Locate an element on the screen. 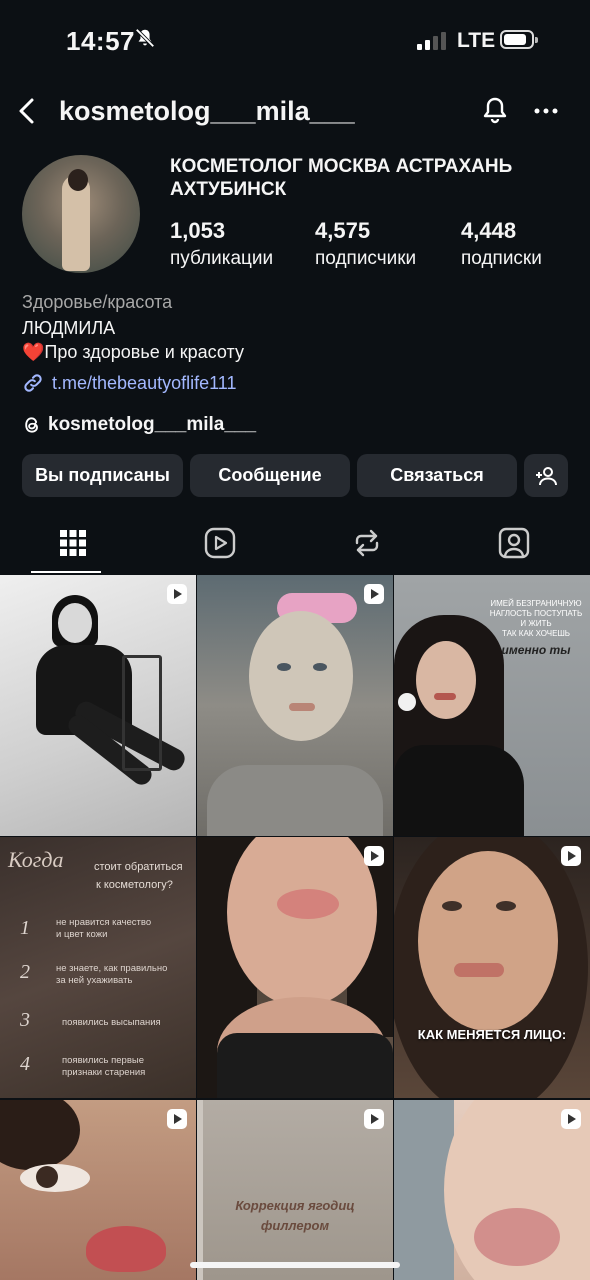  avatar is located at coordinates (81, 214).